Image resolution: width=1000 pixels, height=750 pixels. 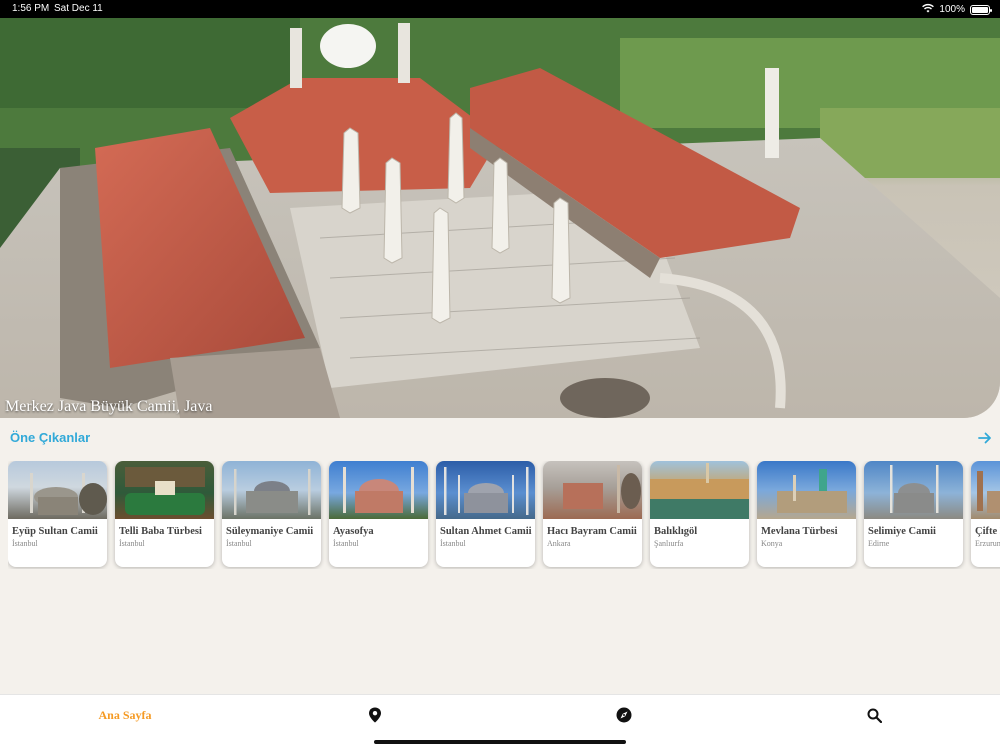 What do you see at coordinates (125, 715) in the screenshot?
I see `tab-home: Ana Sayfa` at bounding box center [125, 715].